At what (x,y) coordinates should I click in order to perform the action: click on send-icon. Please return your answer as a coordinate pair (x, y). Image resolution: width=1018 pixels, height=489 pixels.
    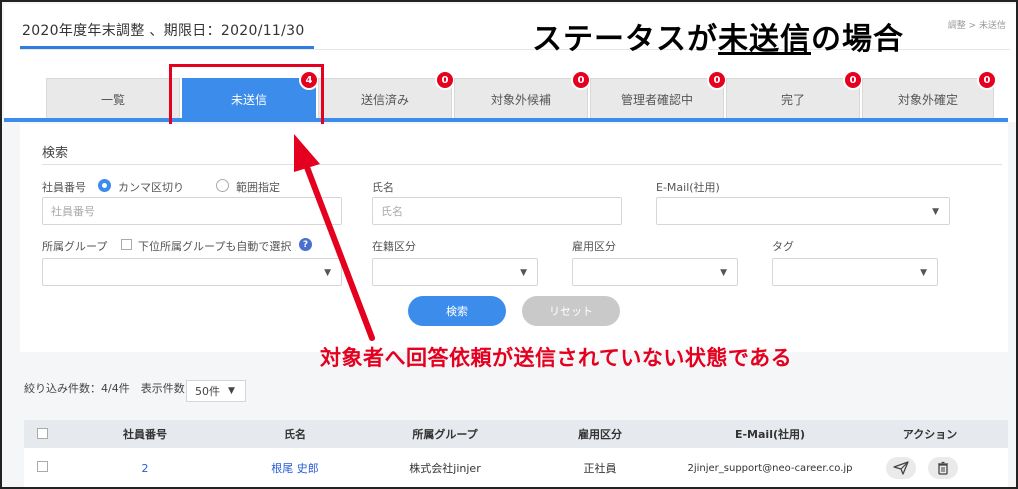
    Looking at the image, I should click on (901, 468).